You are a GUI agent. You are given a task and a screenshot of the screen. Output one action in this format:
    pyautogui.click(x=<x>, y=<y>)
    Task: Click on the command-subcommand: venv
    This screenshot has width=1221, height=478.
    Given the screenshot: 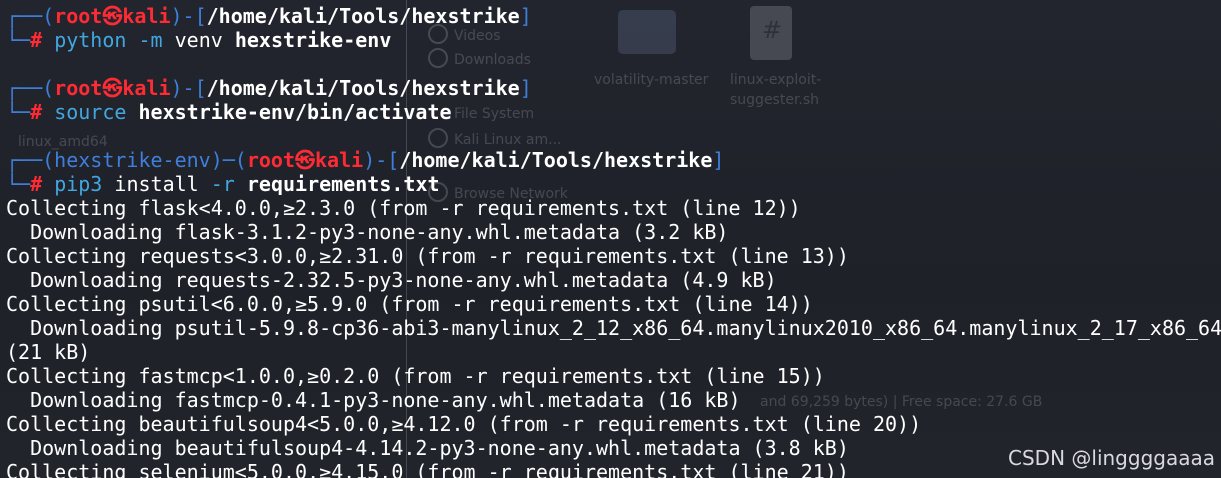 What is the action you would take?
    pyautogui.click(x=198, y=40)
    